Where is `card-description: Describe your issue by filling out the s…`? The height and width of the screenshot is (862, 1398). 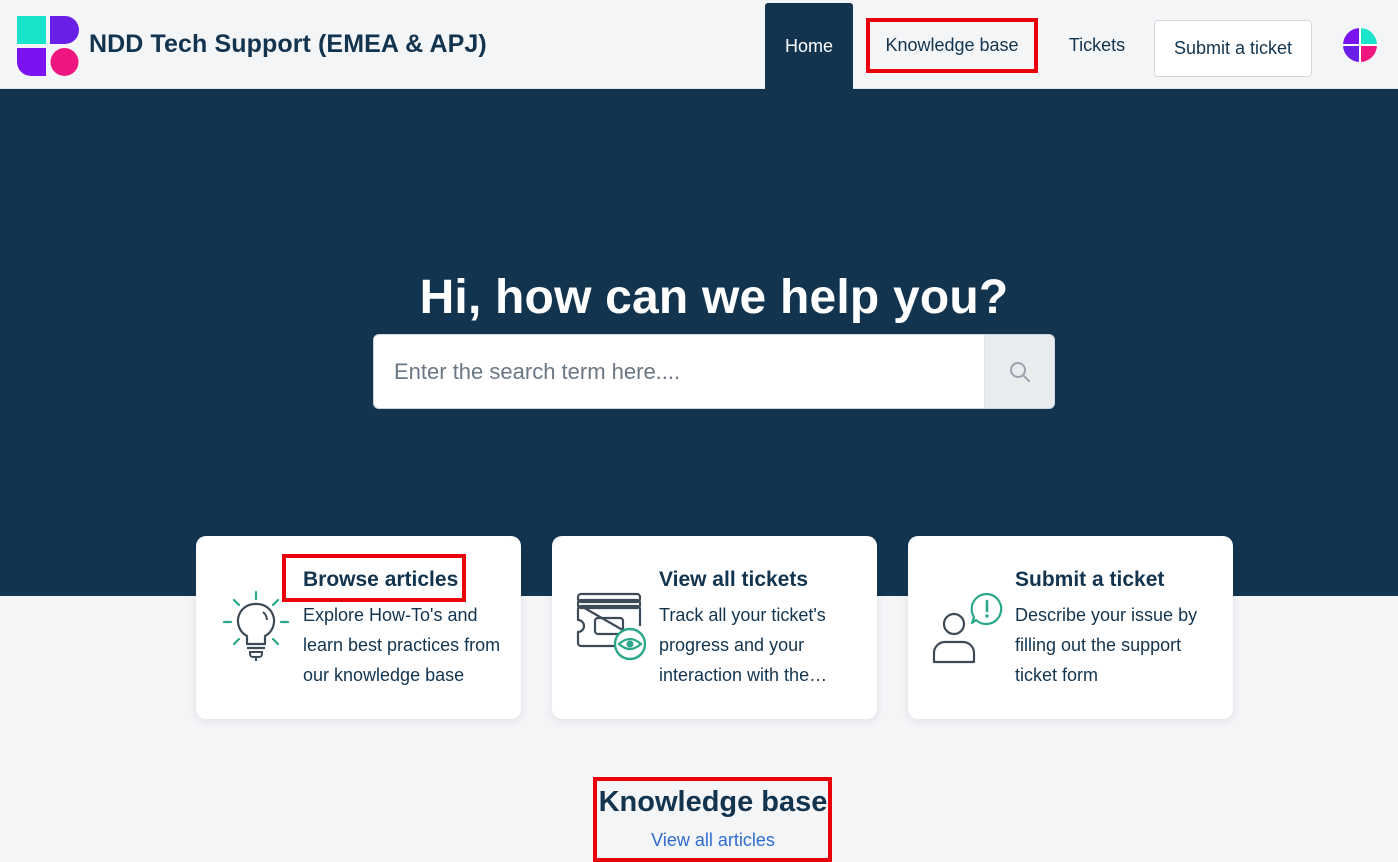
card-description: Describe your issue by filling out the s… is located at coordinates (1106, 645).